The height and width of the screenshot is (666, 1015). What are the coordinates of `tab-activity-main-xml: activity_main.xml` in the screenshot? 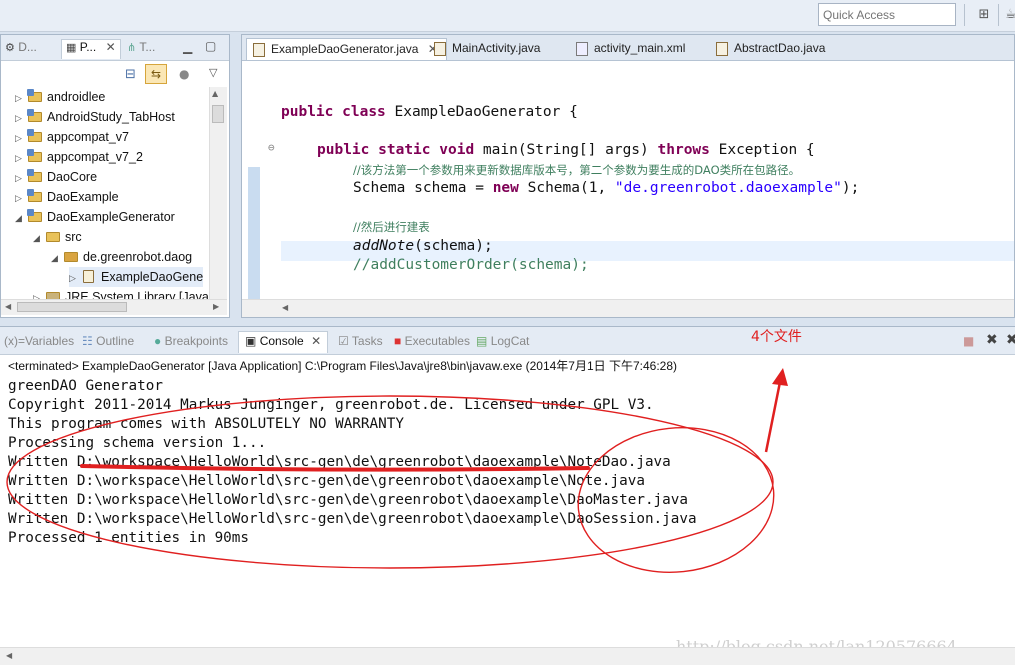 It's located at (631, 49).